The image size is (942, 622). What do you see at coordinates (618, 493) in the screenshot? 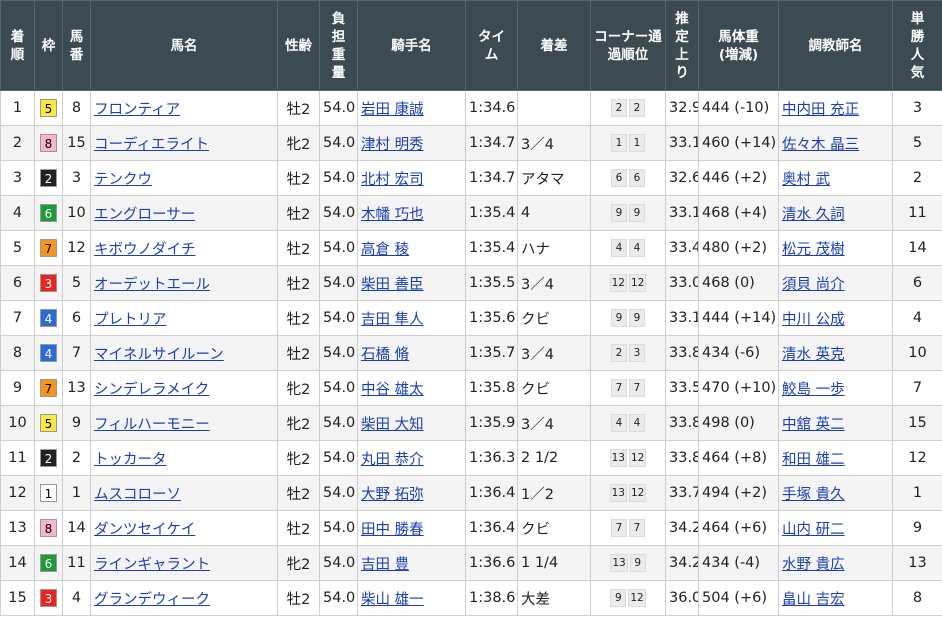
I see `corner-position-1: 13` at bounding box center [618, 493].